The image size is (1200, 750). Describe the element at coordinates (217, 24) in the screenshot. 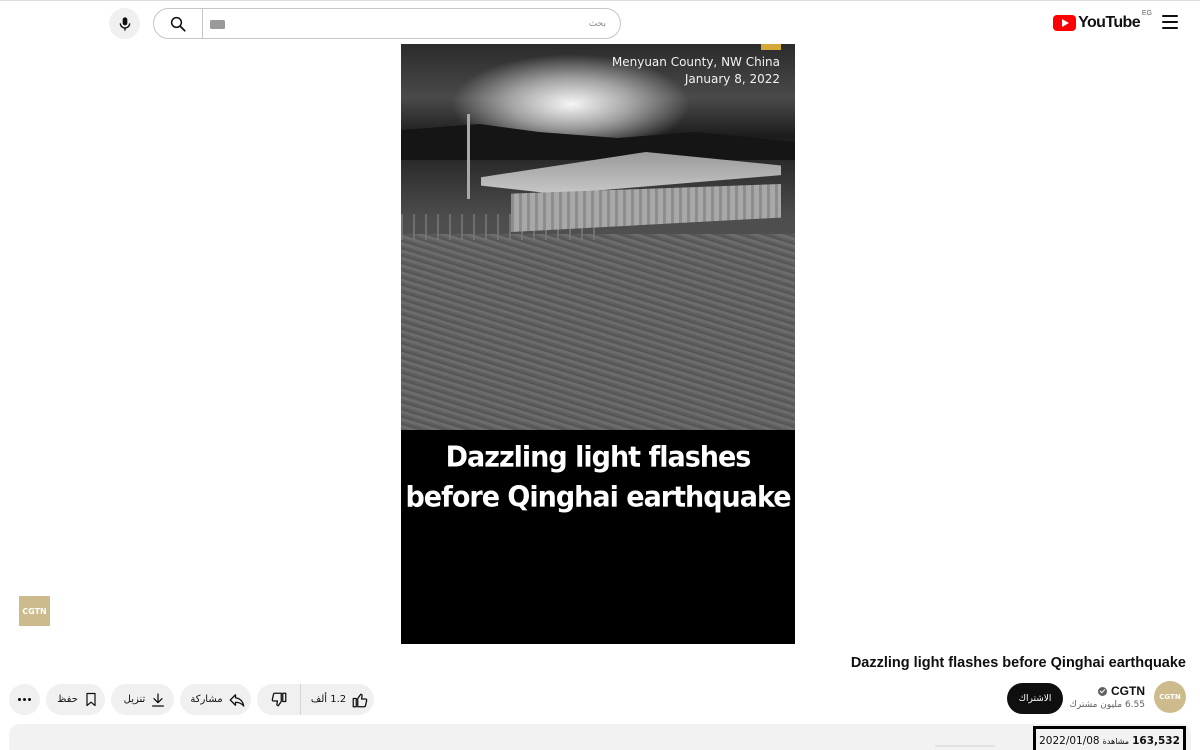

I see `keyboard-icon` at that location.